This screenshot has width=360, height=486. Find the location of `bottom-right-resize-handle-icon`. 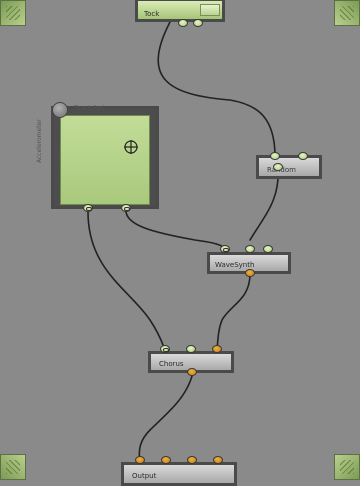

bottom-right-resize-handle-icon is located at coordinates (347, 467).